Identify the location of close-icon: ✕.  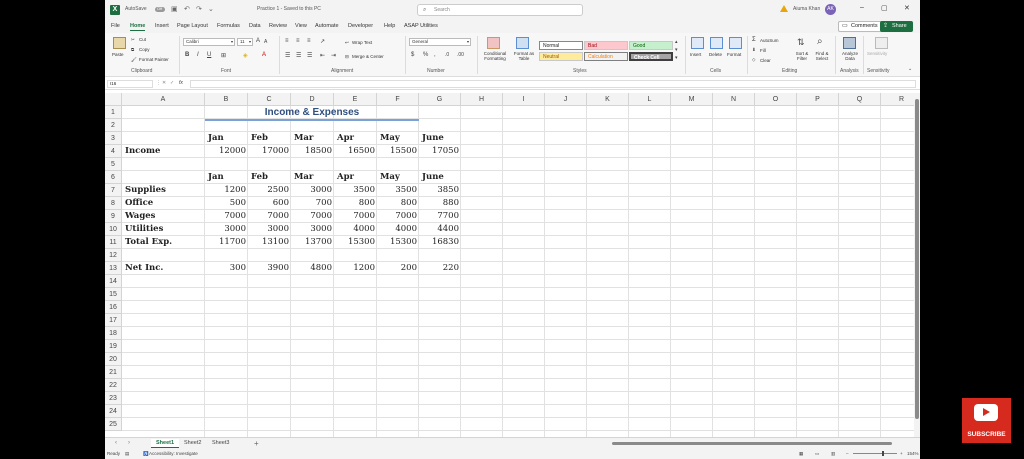
(907, 8).